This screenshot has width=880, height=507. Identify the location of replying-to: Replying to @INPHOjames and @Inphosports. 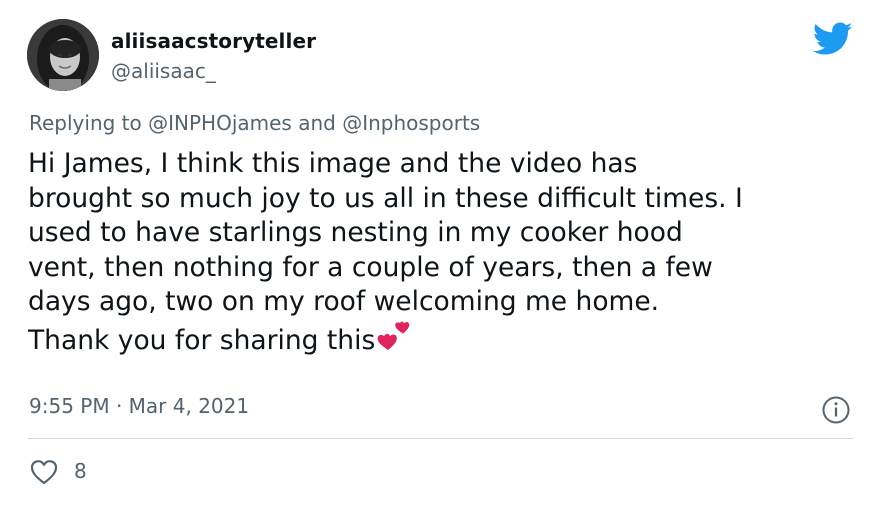
(254, 123).